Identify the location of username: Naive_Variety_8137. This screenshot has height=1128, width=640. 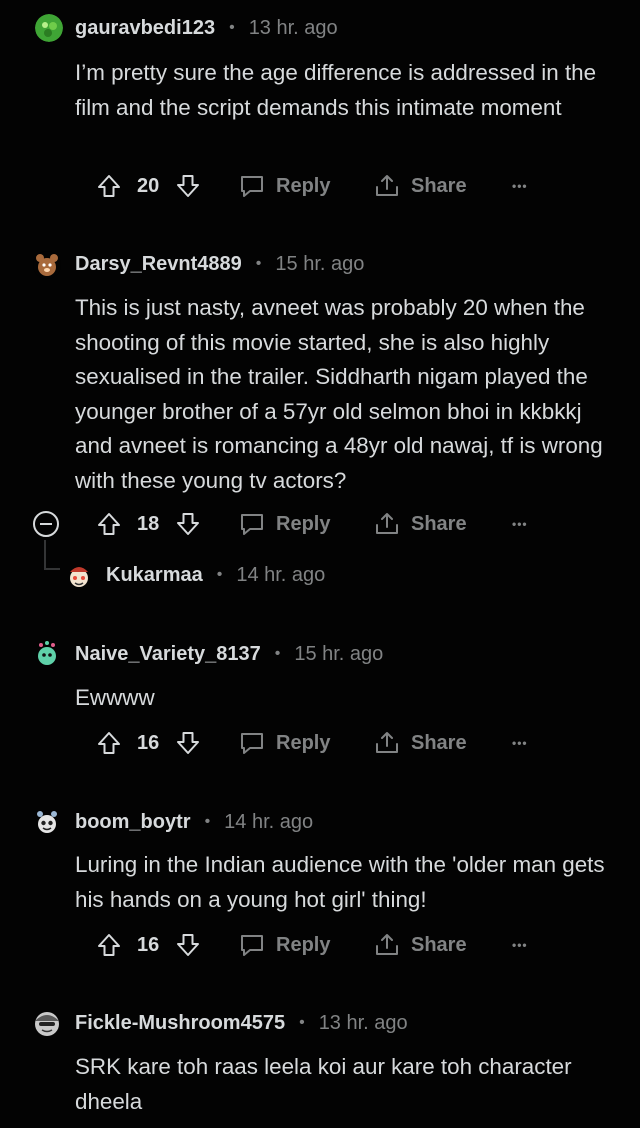
(168, 654).